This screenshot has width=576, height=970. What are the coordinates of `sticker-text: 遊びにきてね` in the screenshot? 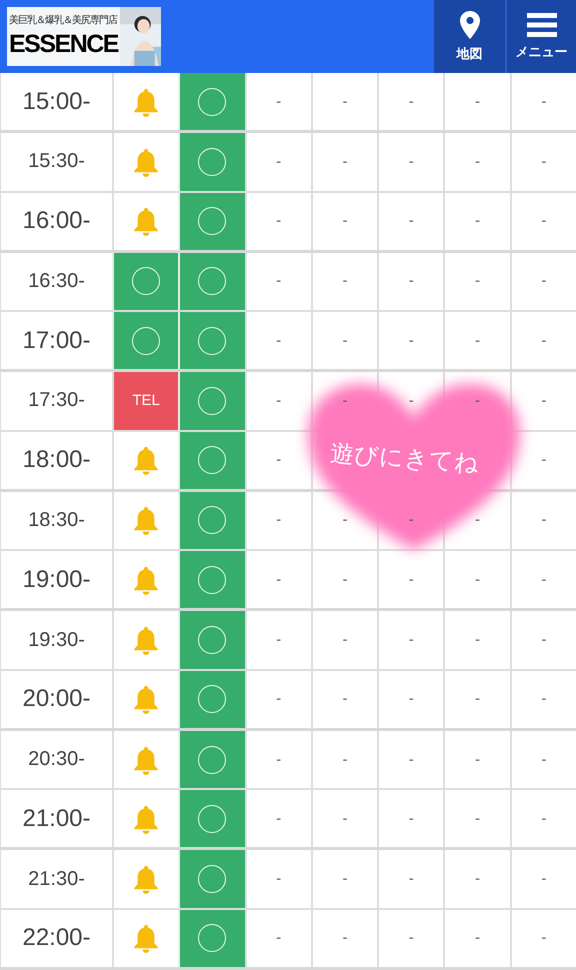 It's located at (404, 459).